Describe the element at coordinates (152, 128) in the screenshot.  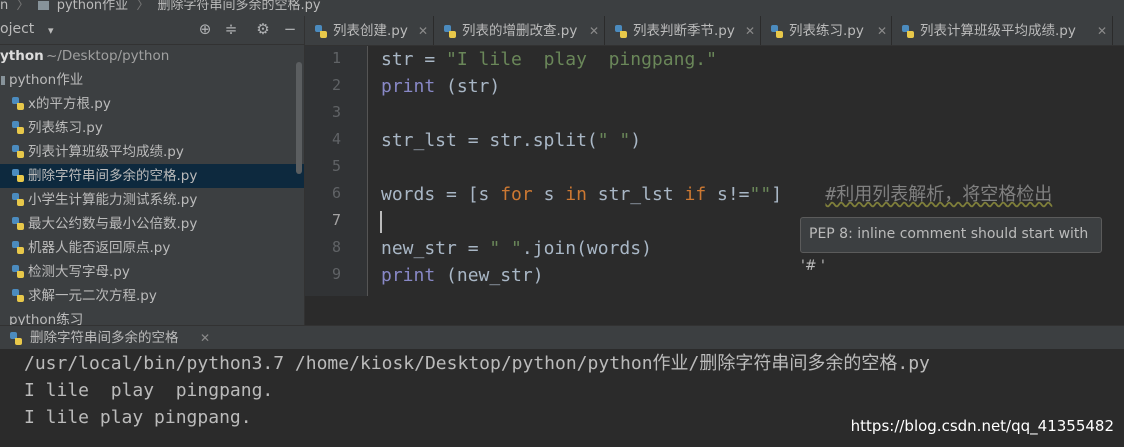
I see `file-item: 列表练习.py` at that location.